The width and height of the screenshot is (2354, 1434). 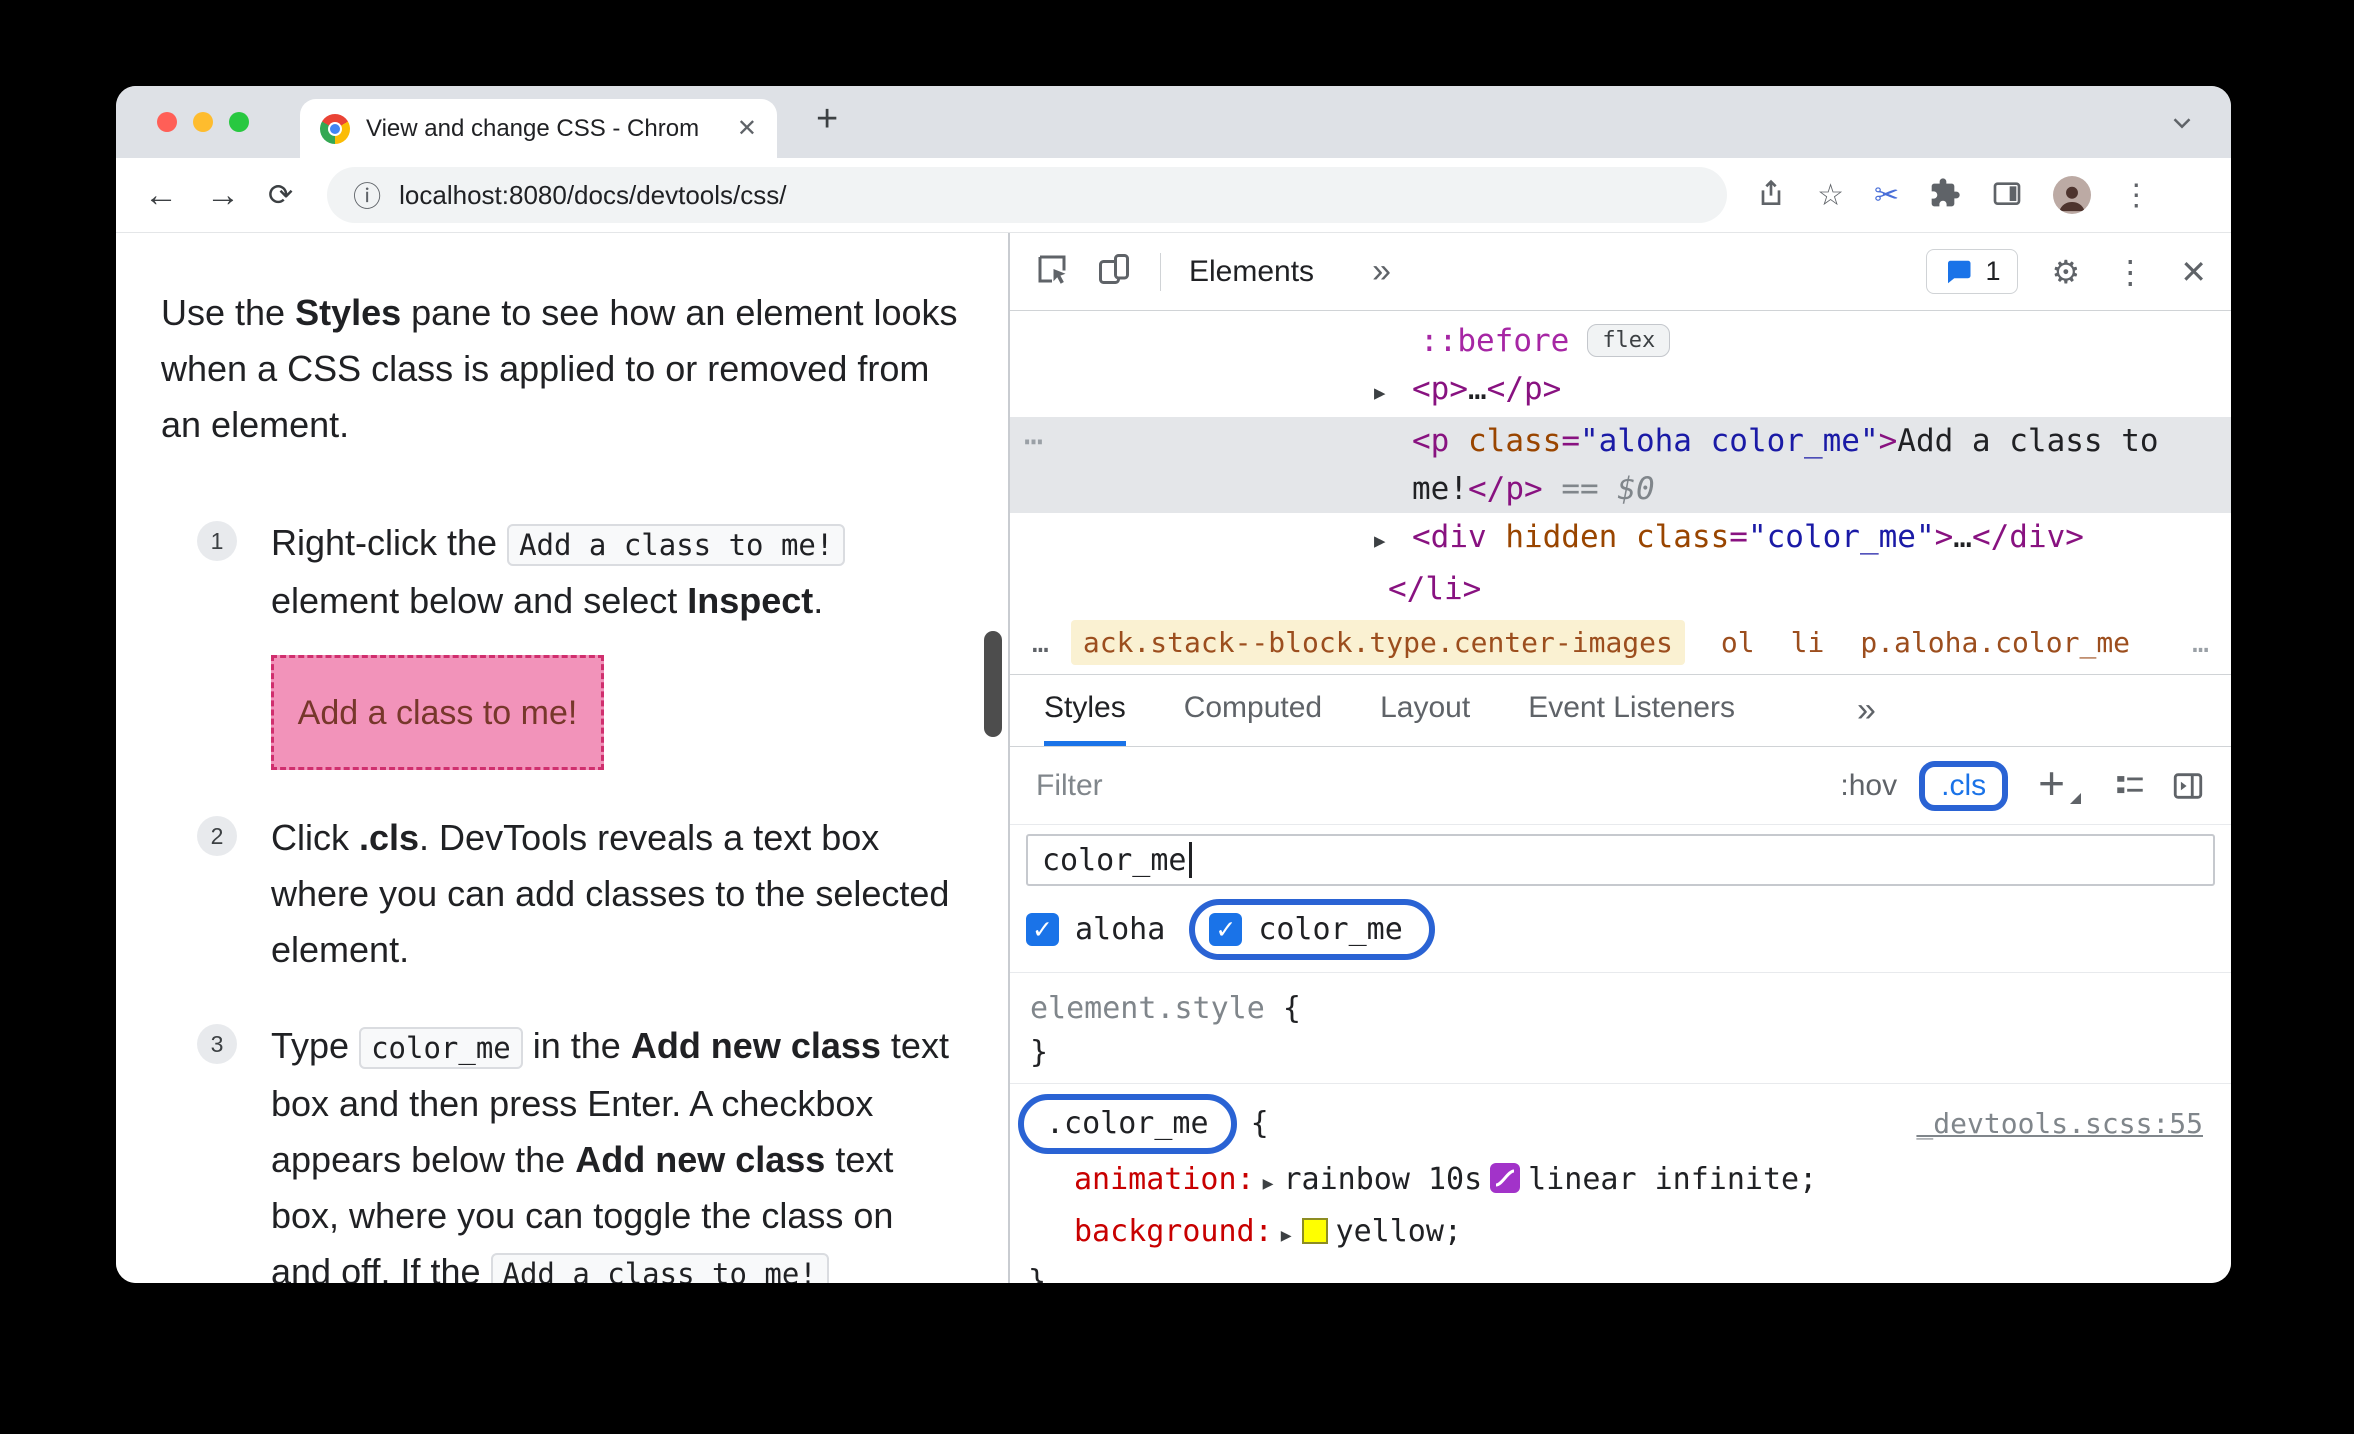 I want to click on toggle-hover-state-button: :hov, so click(x=1868, y=786).